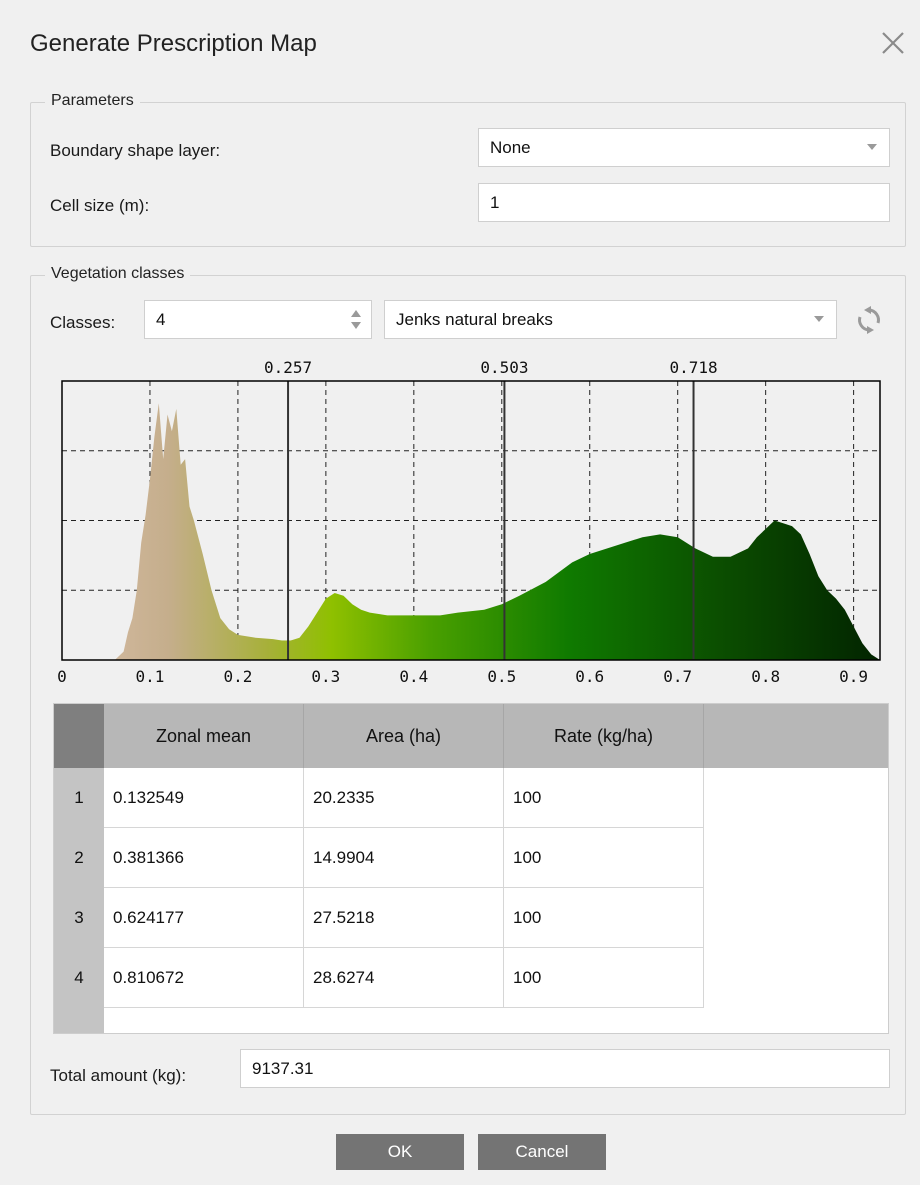  I want to click on classes-label: Classes:, so click(83, 322).